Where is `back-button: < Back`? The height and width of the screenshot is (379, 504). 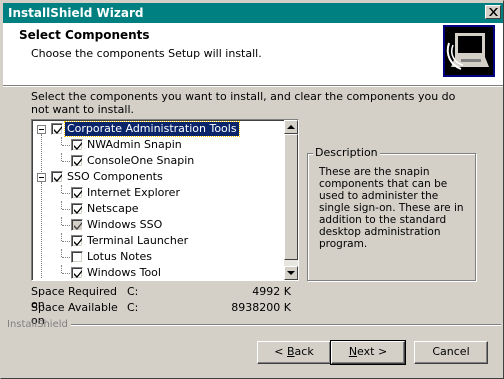 back-button: < Back is located at coordinates (294, 352).